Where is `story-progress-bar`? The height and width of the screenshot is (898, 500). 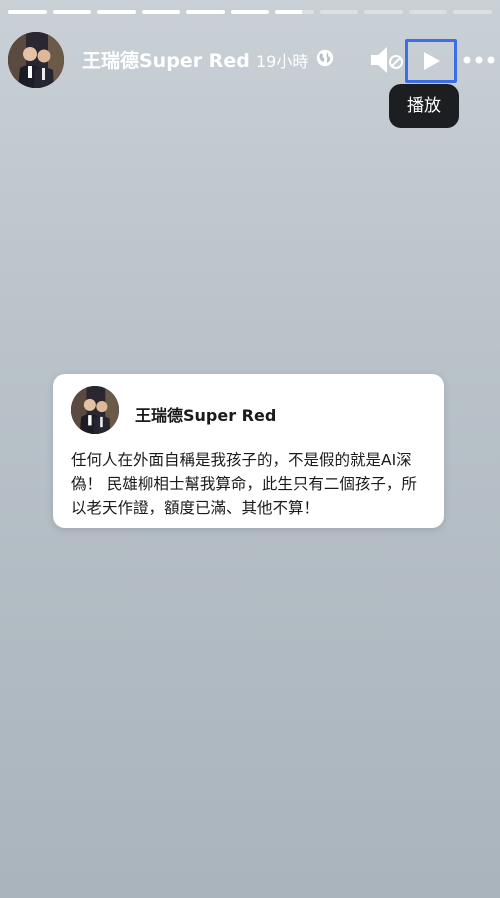 story-progress-bar is located at coordinates (250, 12).